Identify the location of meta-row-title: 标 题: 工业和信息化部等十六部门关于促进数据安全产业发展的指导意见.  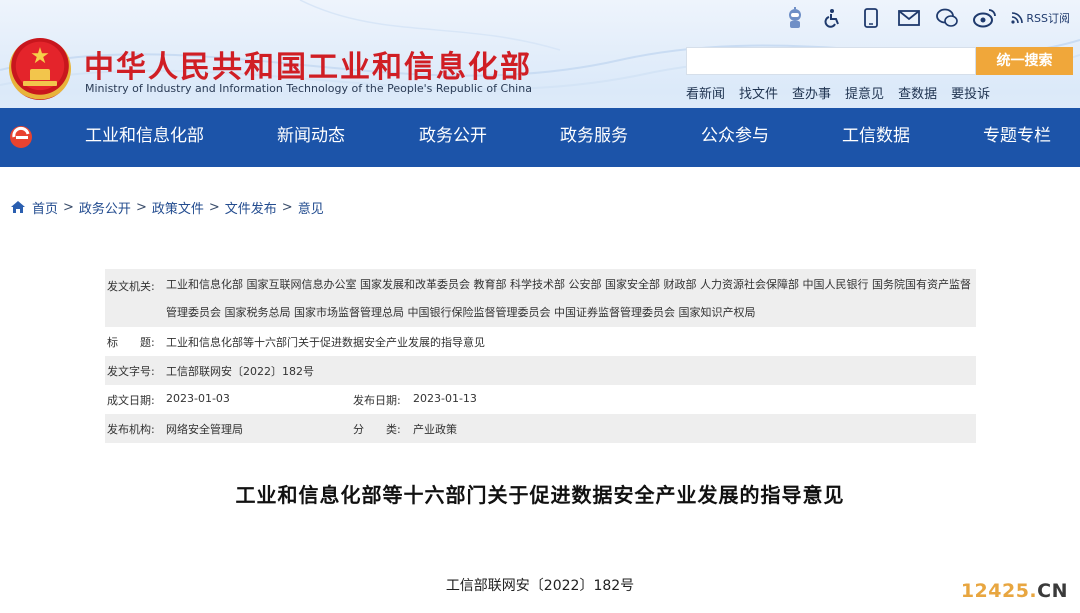
(540, 341).